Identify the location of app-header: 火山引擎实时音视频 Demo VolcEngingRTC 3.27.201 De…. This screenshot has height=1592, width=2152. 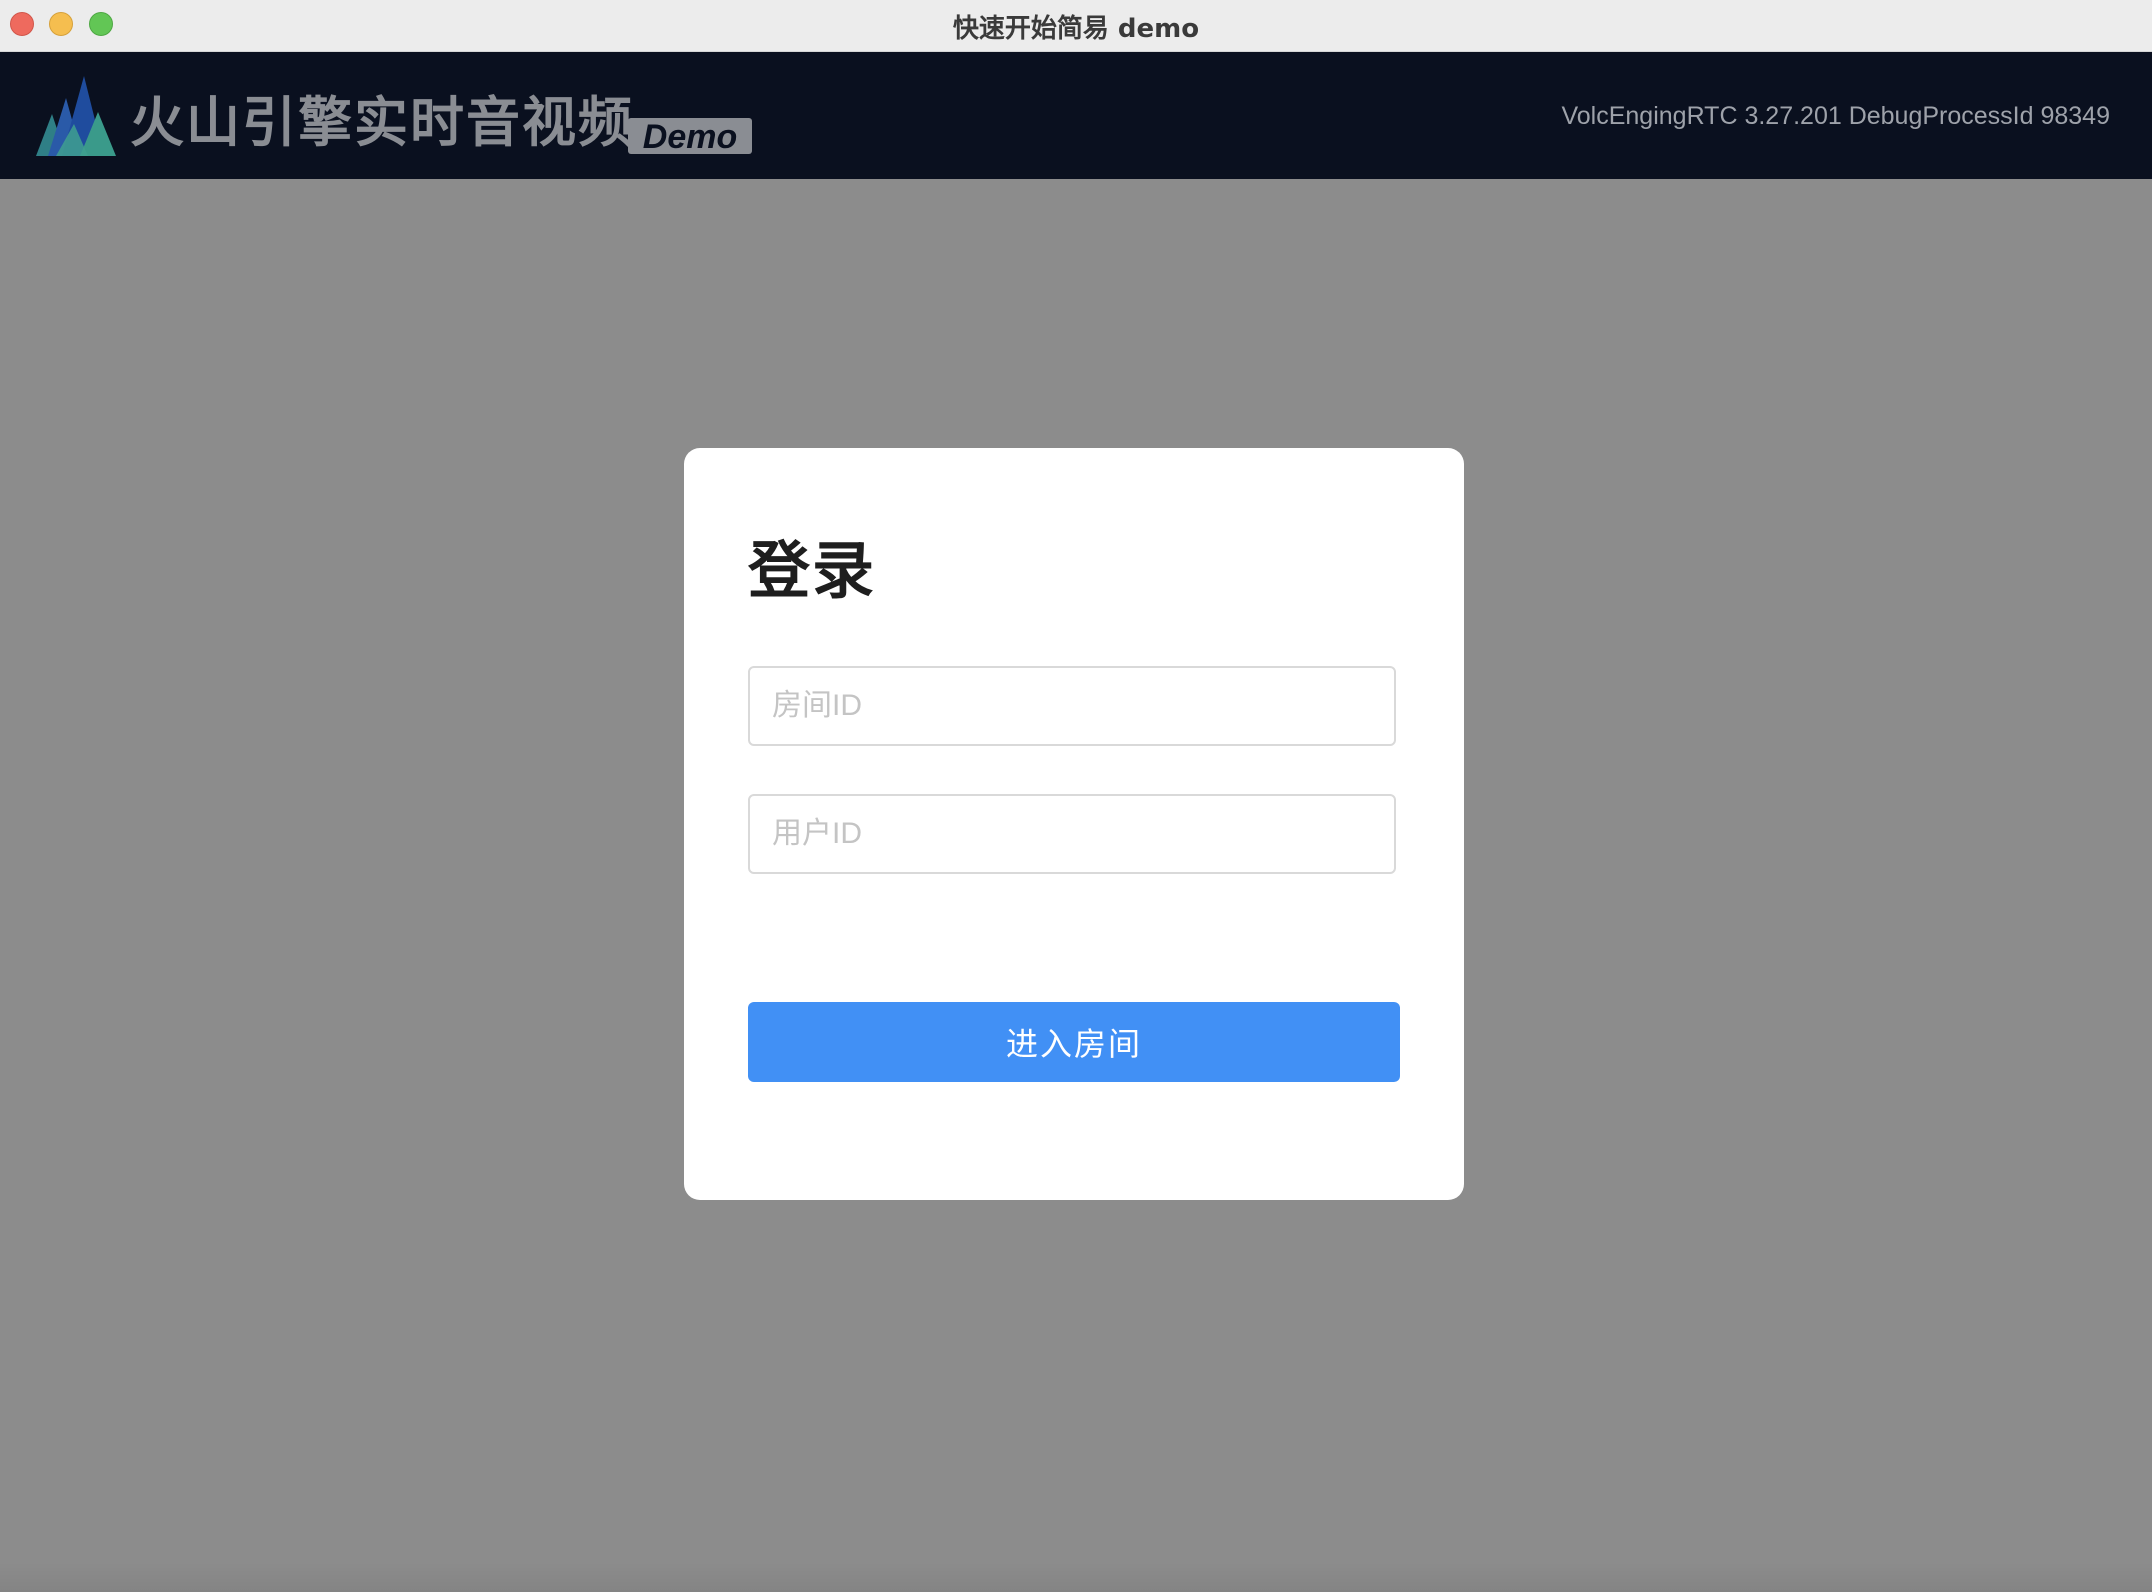
(1076, 115).